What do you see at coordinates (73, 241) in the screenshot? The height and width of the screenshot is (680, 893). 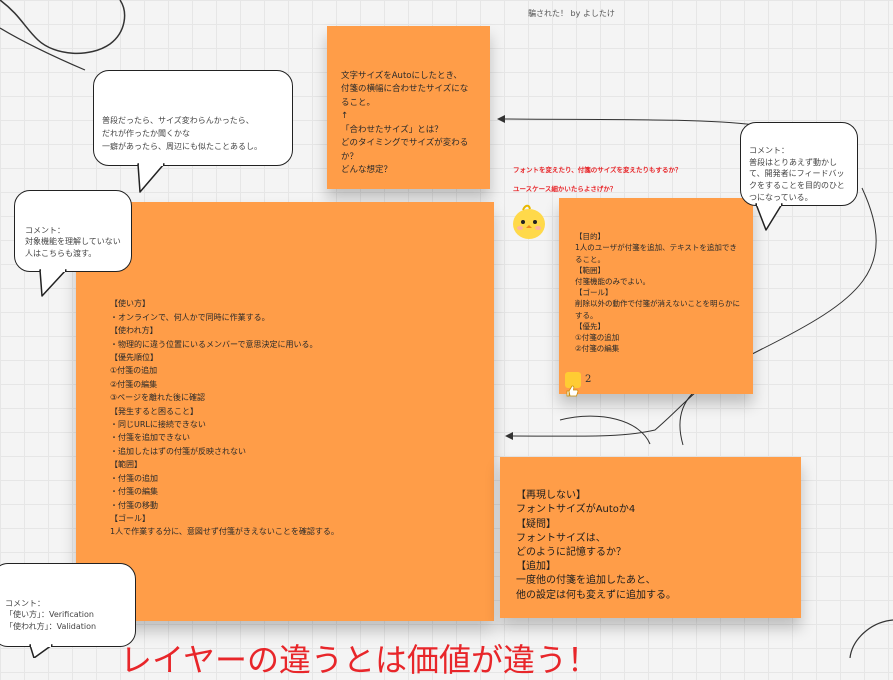 I see `comment-bubble-left-text: コメント： 対象機能を理解していない人はこちらも渡す。` at bounding box center [73, 241].